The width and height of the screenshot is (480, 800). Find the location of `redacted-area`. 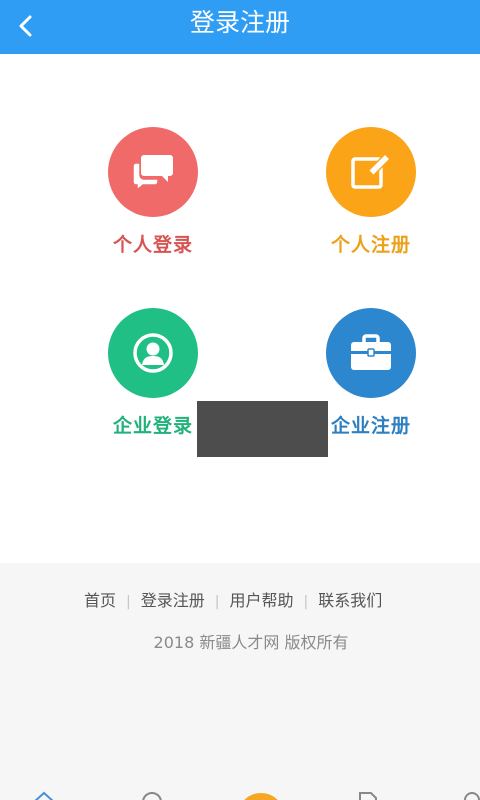

redacted-area is located at coordinates (262, 429).